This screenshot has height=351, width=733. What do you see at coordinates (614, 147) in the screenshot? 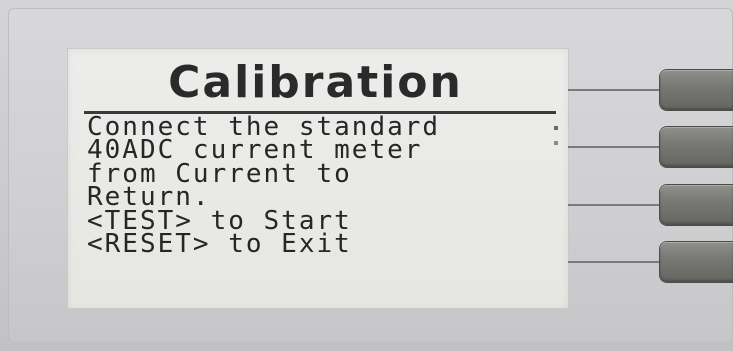
I see `soft-key-2-lead` at bounding box center [614, 147].